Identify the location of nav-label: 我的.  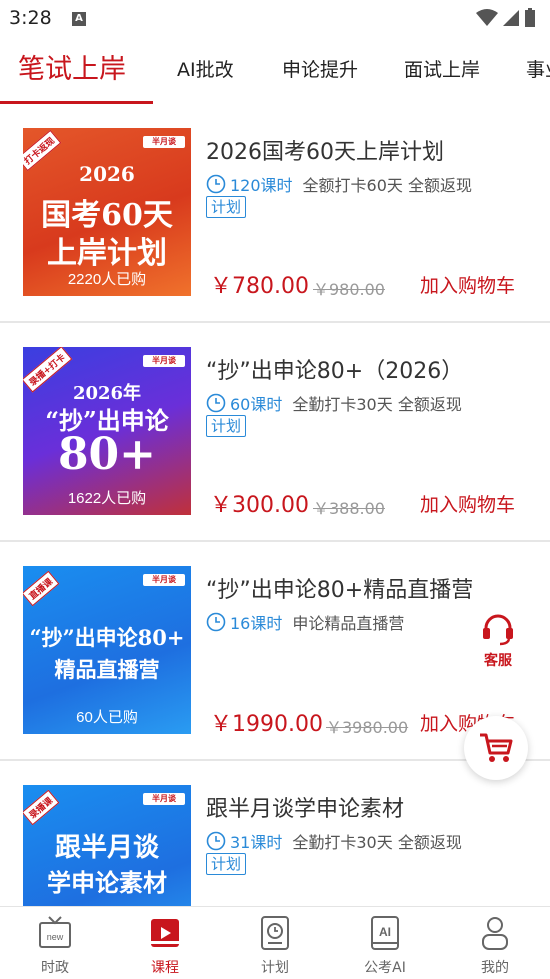
(495, 968).